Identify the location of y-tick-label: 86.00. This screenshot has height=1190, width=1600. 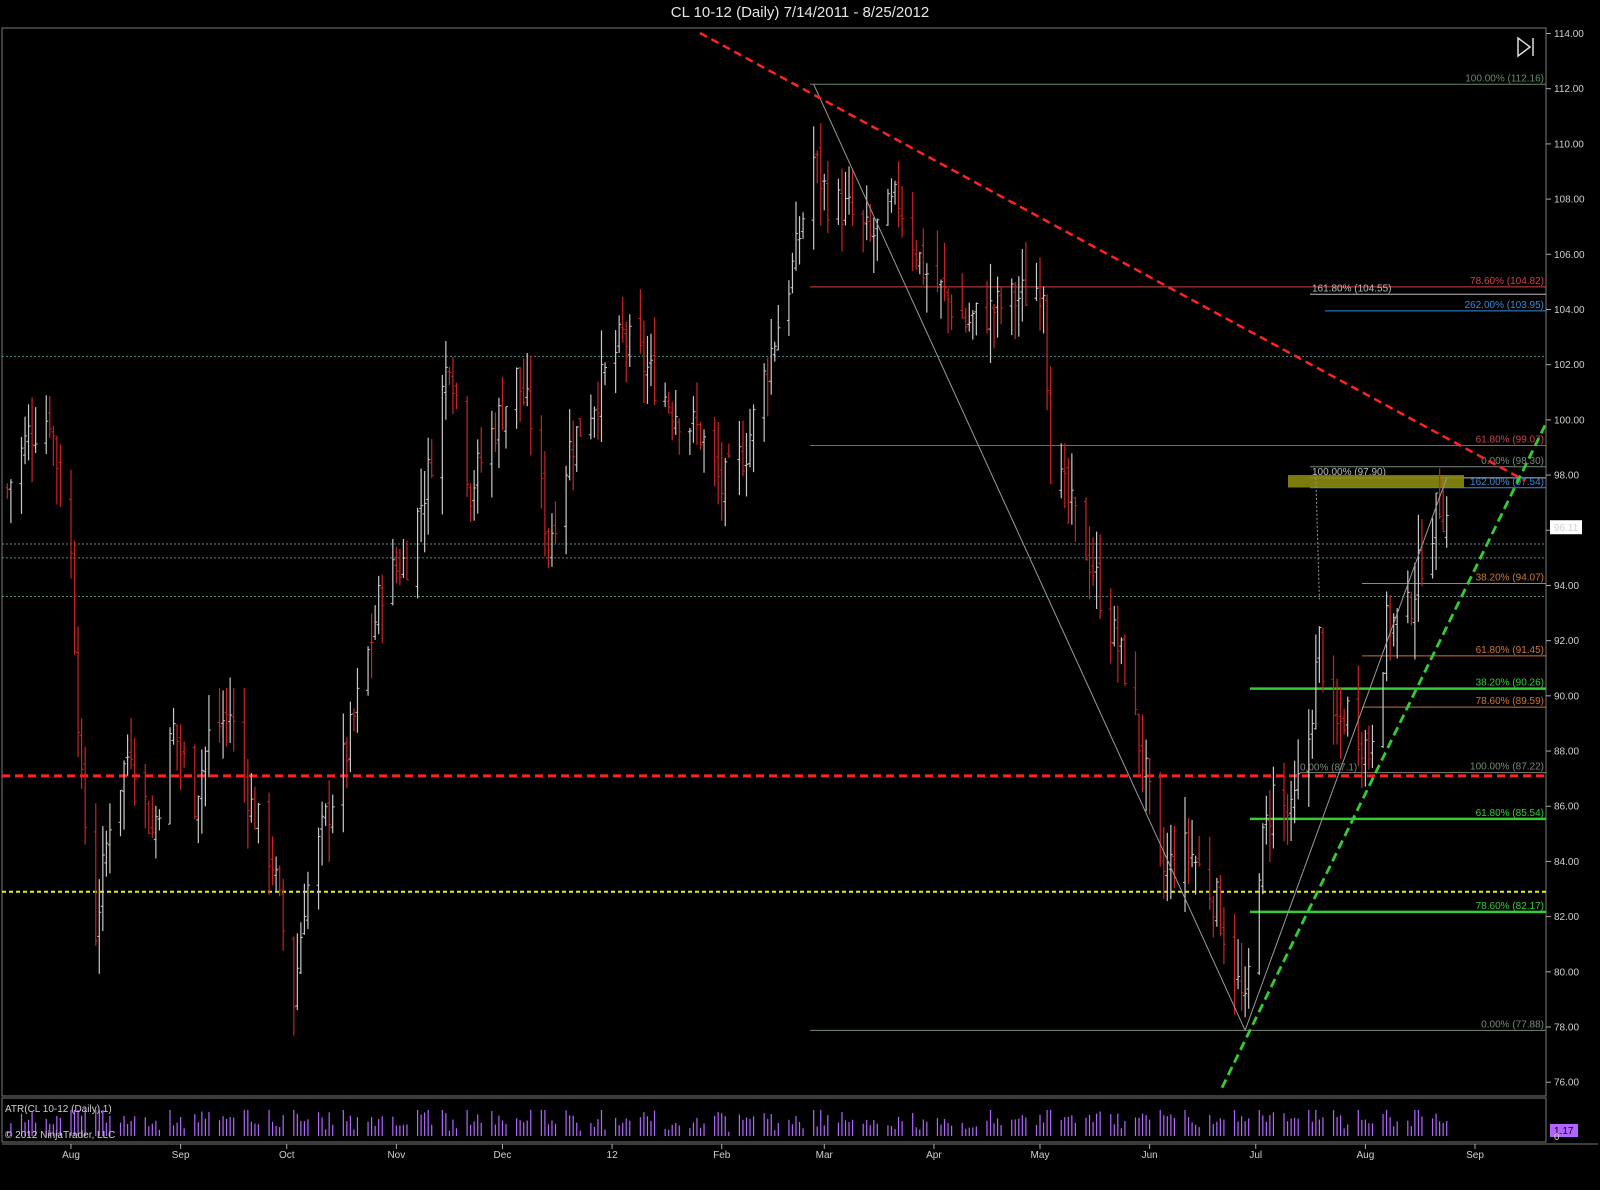
(1566, 807).